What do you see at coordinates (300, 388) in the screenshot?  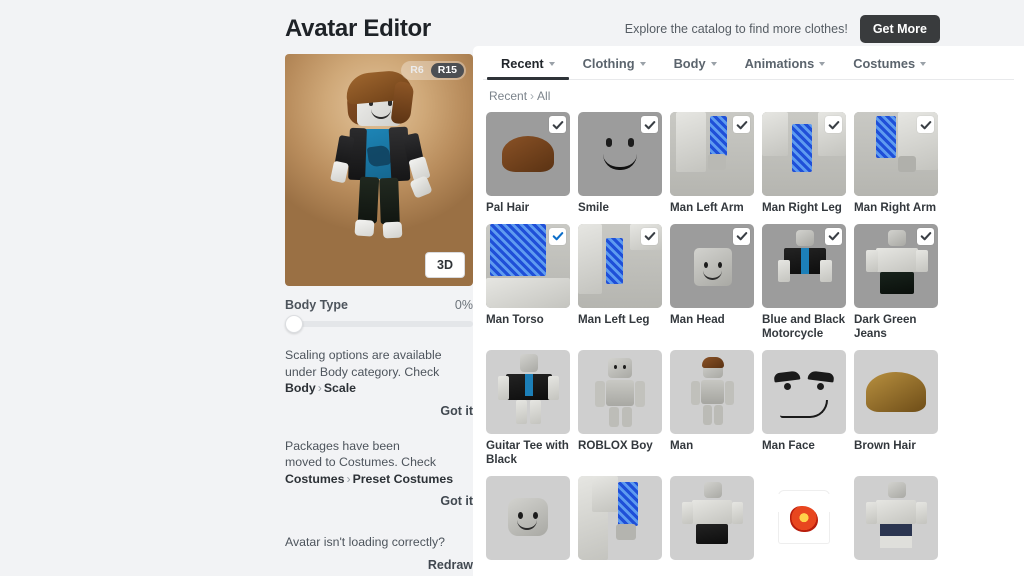 I see `notice-scaling-link-body: Body` at bounding box center [300, 388].